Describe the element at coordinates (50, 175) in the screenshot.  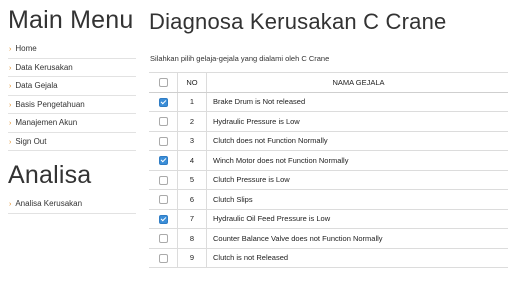
I see `analisa-title: Analisa` at that location.